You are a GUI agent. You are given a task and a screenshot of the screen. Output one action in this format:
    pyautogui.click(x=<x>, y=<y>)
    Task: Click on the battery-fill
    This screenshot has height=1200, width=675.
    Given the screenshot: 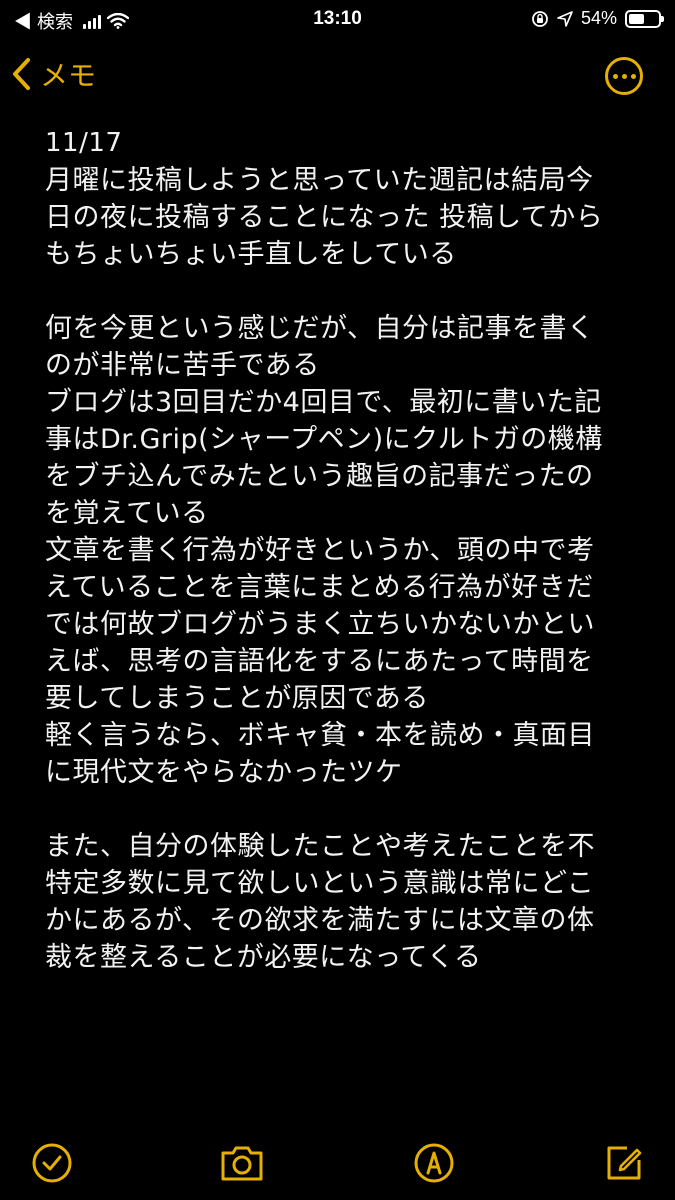 What is the action you would take?
    pyautogui.click(x=636, y=18)
    